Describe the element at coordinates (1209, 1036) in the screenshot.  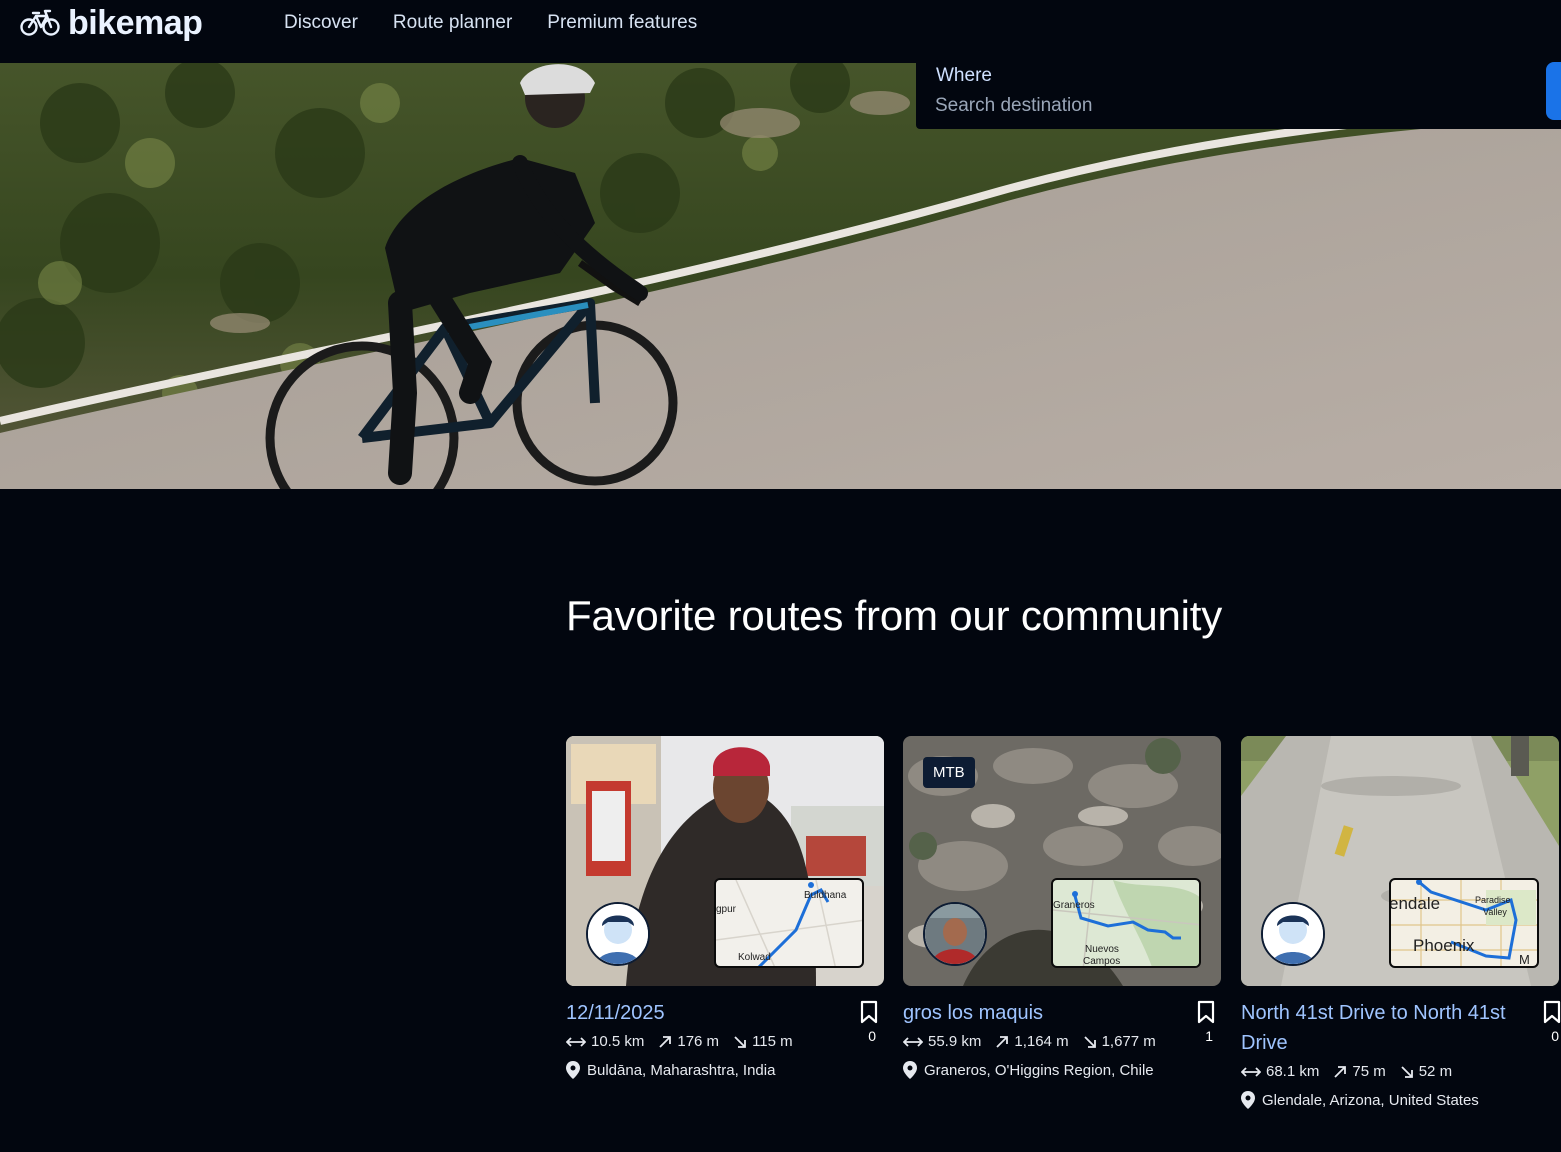
I see `bookmark-count: 1` at that location.